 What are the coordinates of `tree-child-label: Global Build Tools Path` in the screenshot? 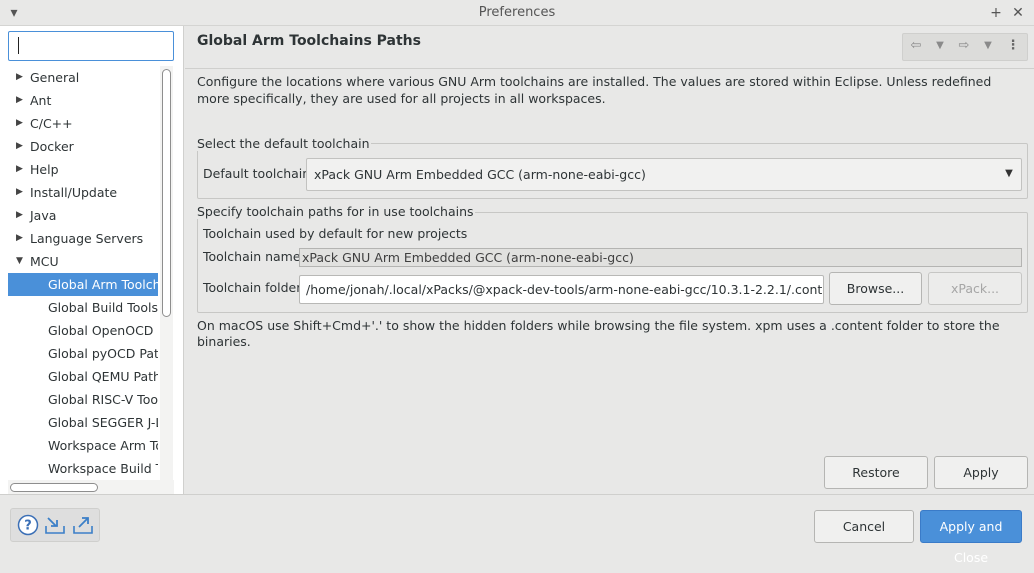 It's located at (103, 307).